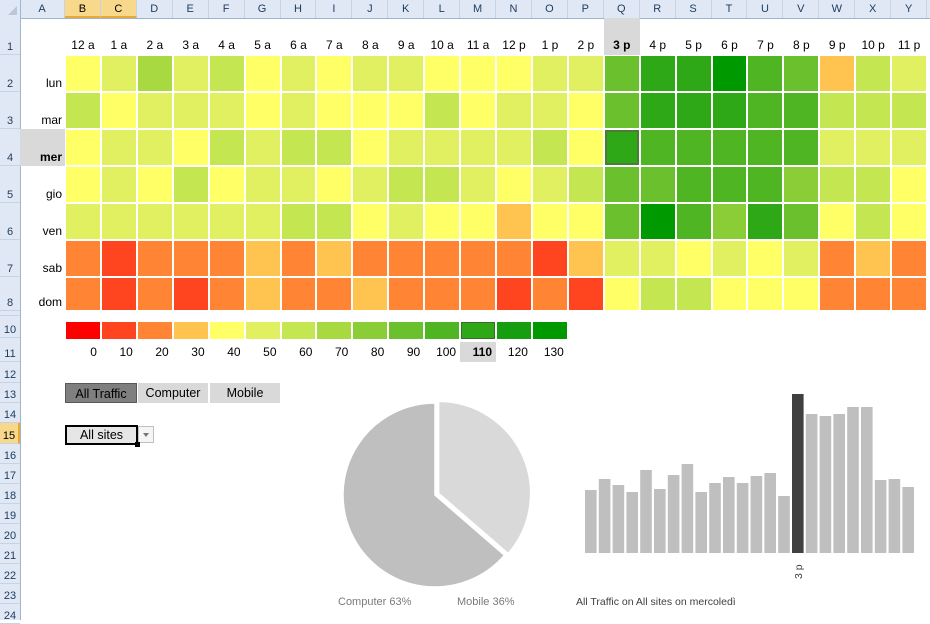  Describe the element at coordinates (10, 258) in the screenshot. I see `row-header-7: 7` at that location.